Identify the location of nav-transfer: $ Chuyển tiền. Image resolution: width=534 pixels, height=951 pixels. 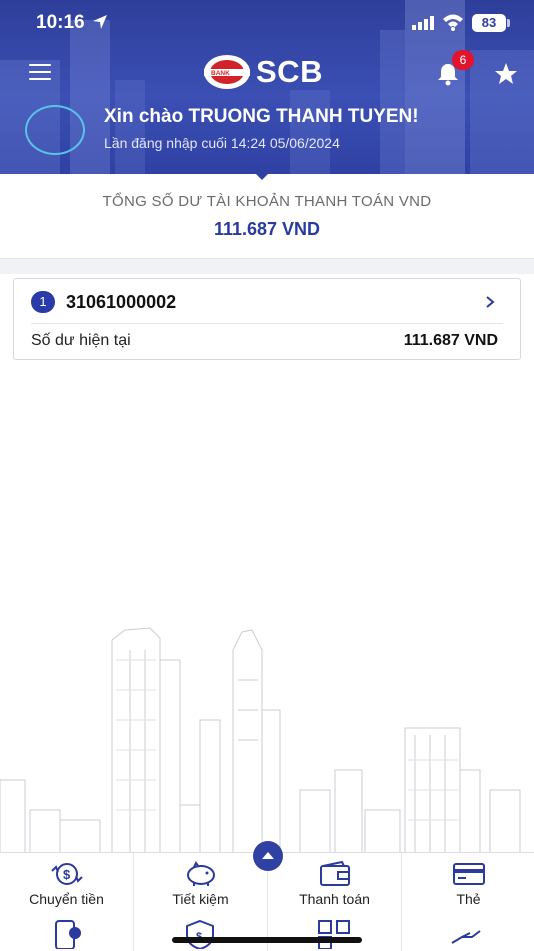
(66, 883).